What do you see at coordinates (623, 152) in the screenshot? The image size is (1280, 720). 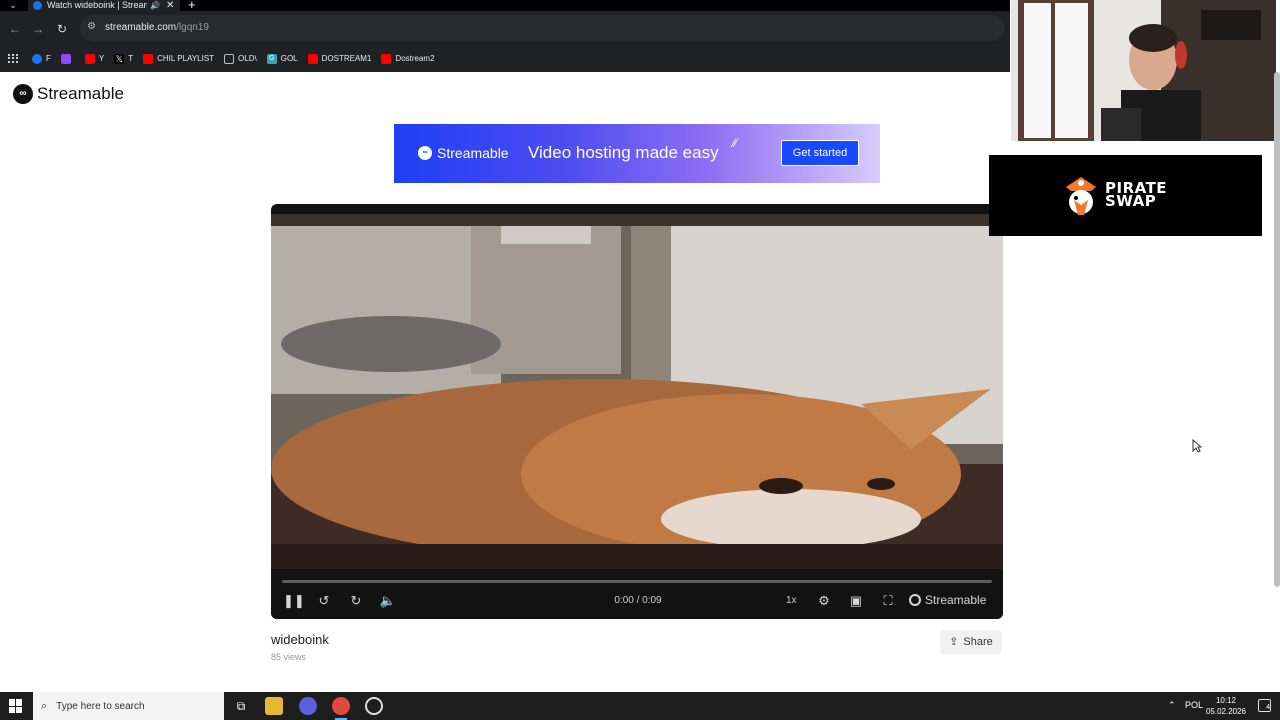 I see `banner-tagline: Video hosting made easy` at bounding box center [623, 152].